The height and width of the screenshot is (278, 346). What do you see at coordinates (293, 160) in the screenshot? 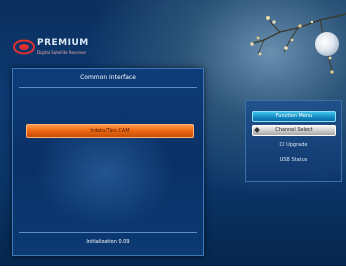
I see `menu-item-usb-status: USB Status` at bounding box center [293, 160].